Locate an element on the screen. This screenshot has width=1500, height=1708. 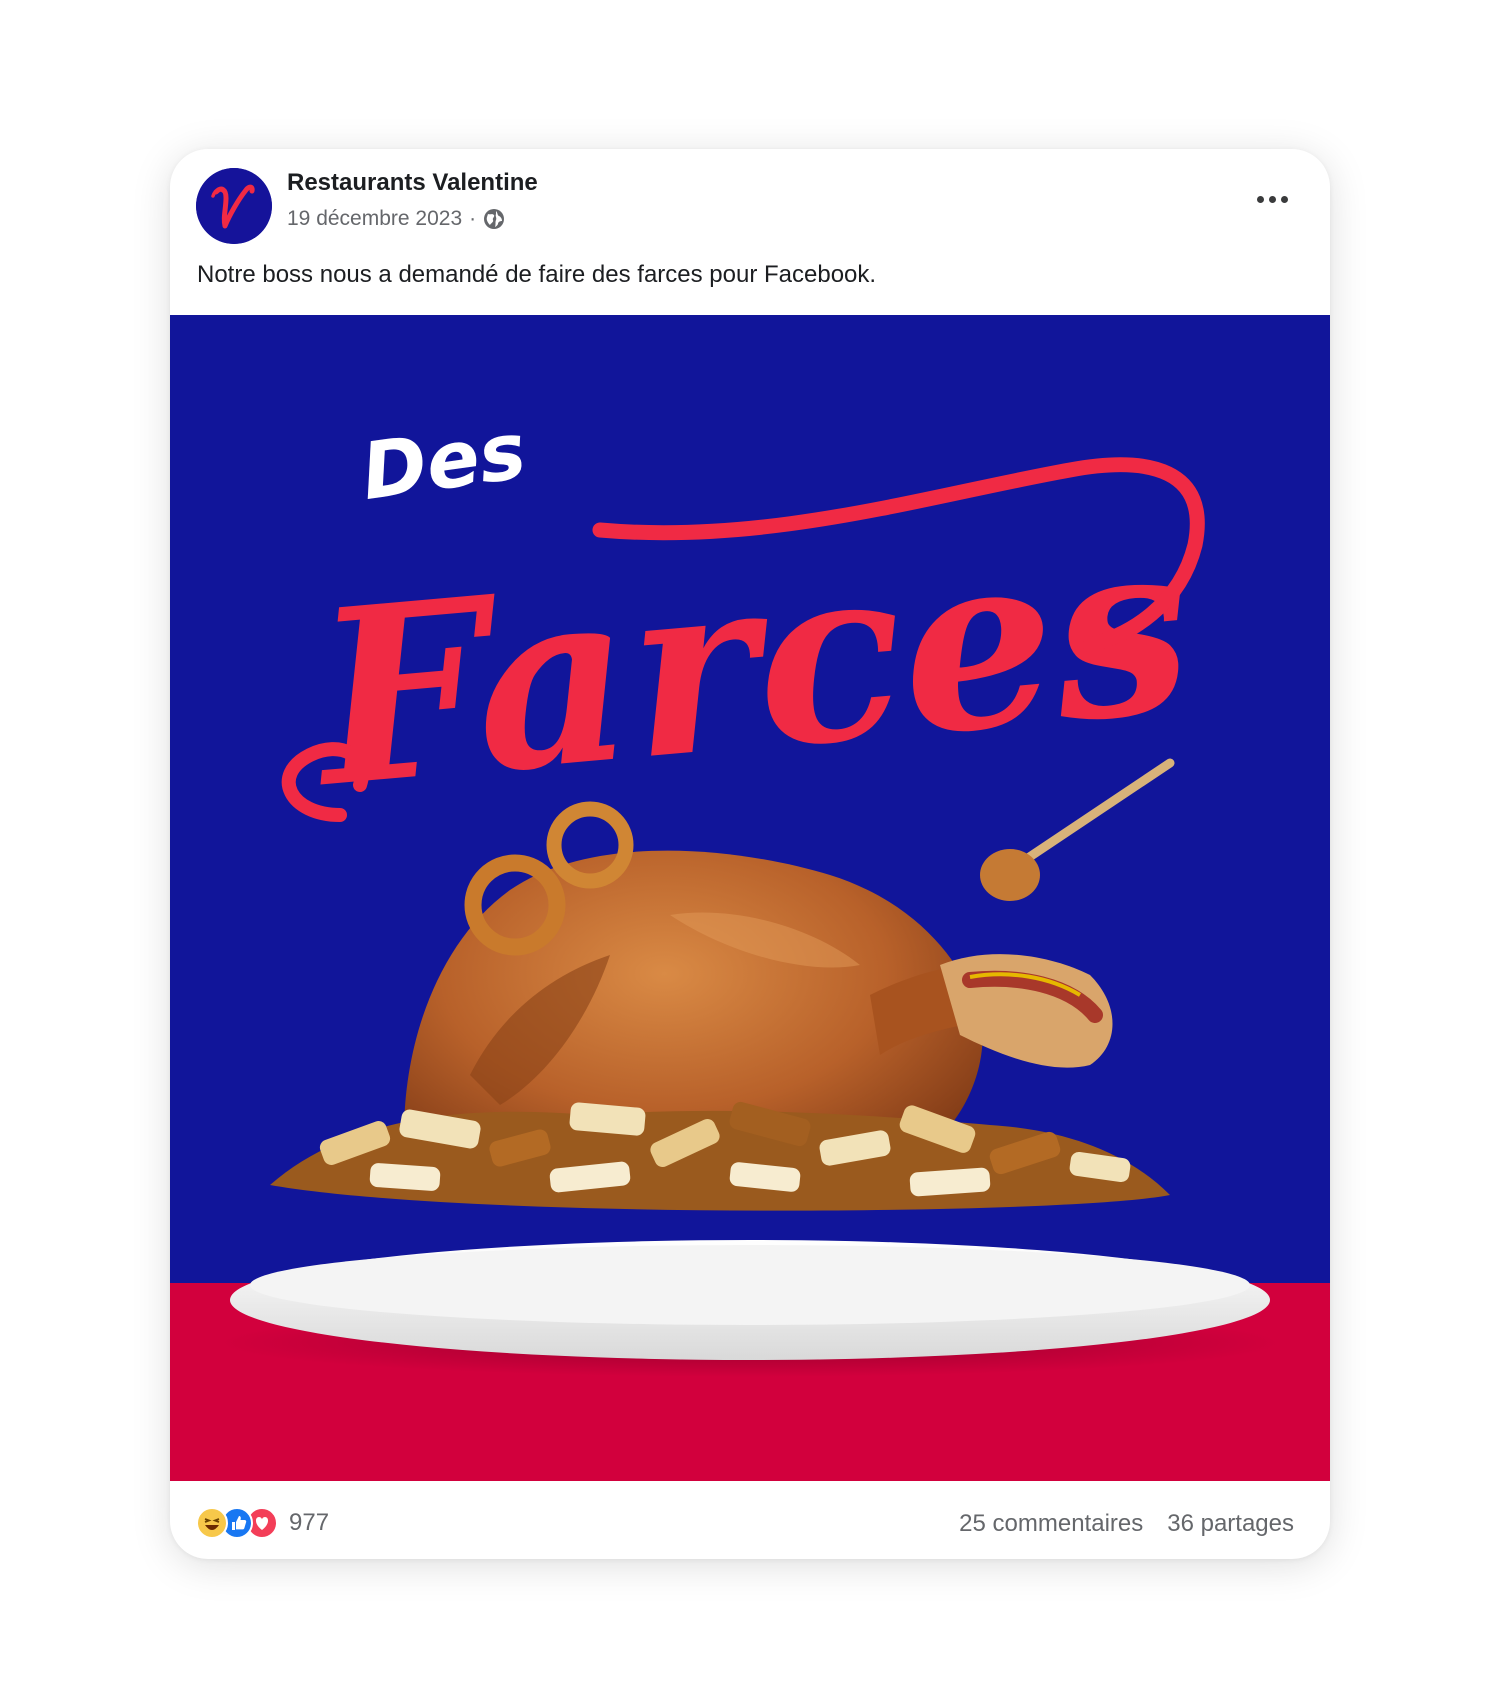
globe-icon is located at coordinates (494, 219).